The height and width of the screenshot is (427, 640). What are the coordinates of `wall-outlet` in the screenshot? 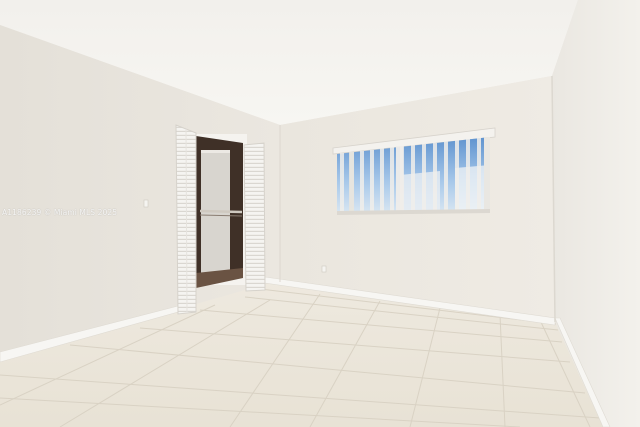 It's located at (324, 269).